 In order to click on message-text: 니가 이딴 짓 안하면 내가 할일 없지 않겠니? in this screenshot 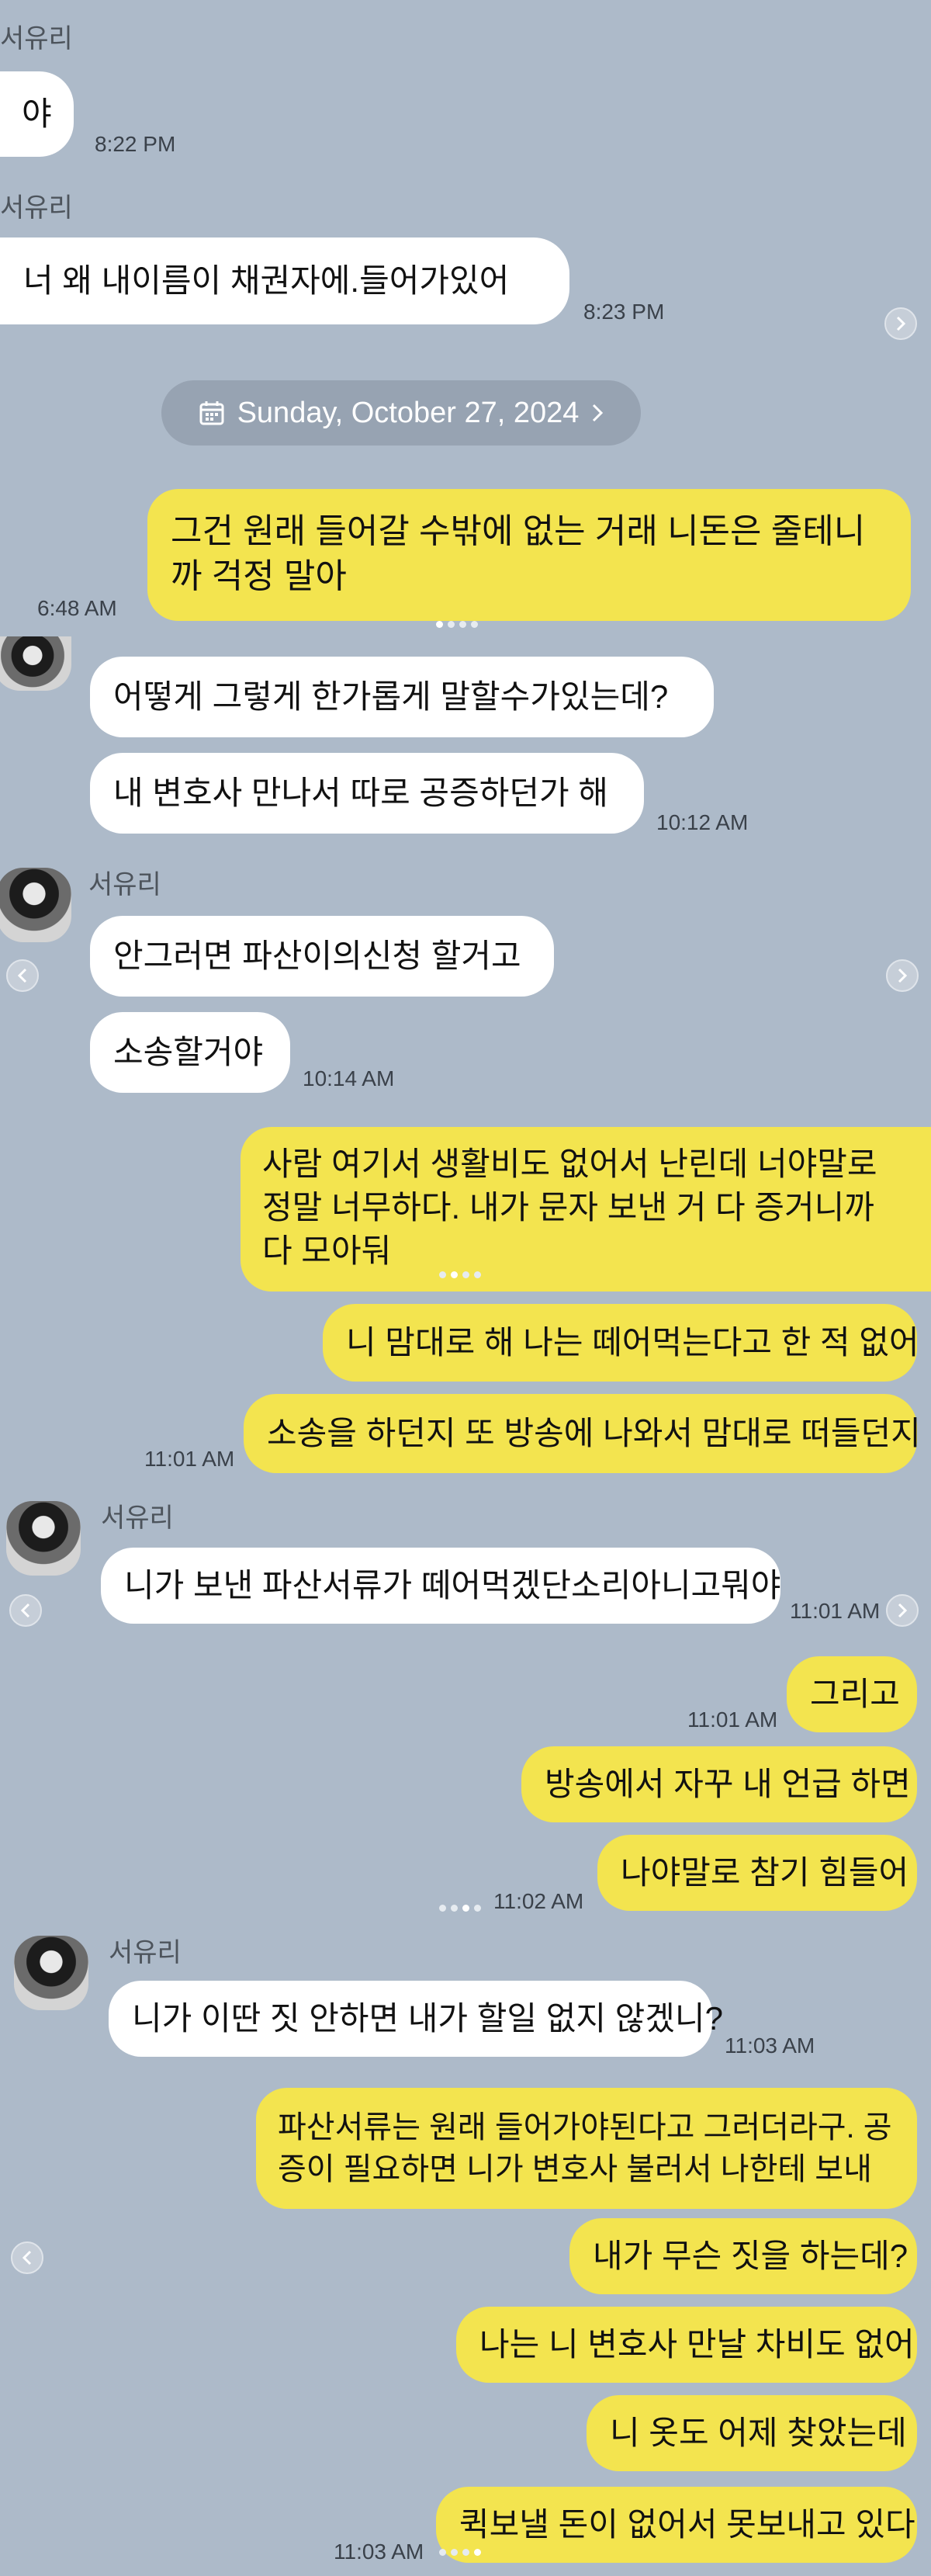, I will do `click(427, 2018)`.